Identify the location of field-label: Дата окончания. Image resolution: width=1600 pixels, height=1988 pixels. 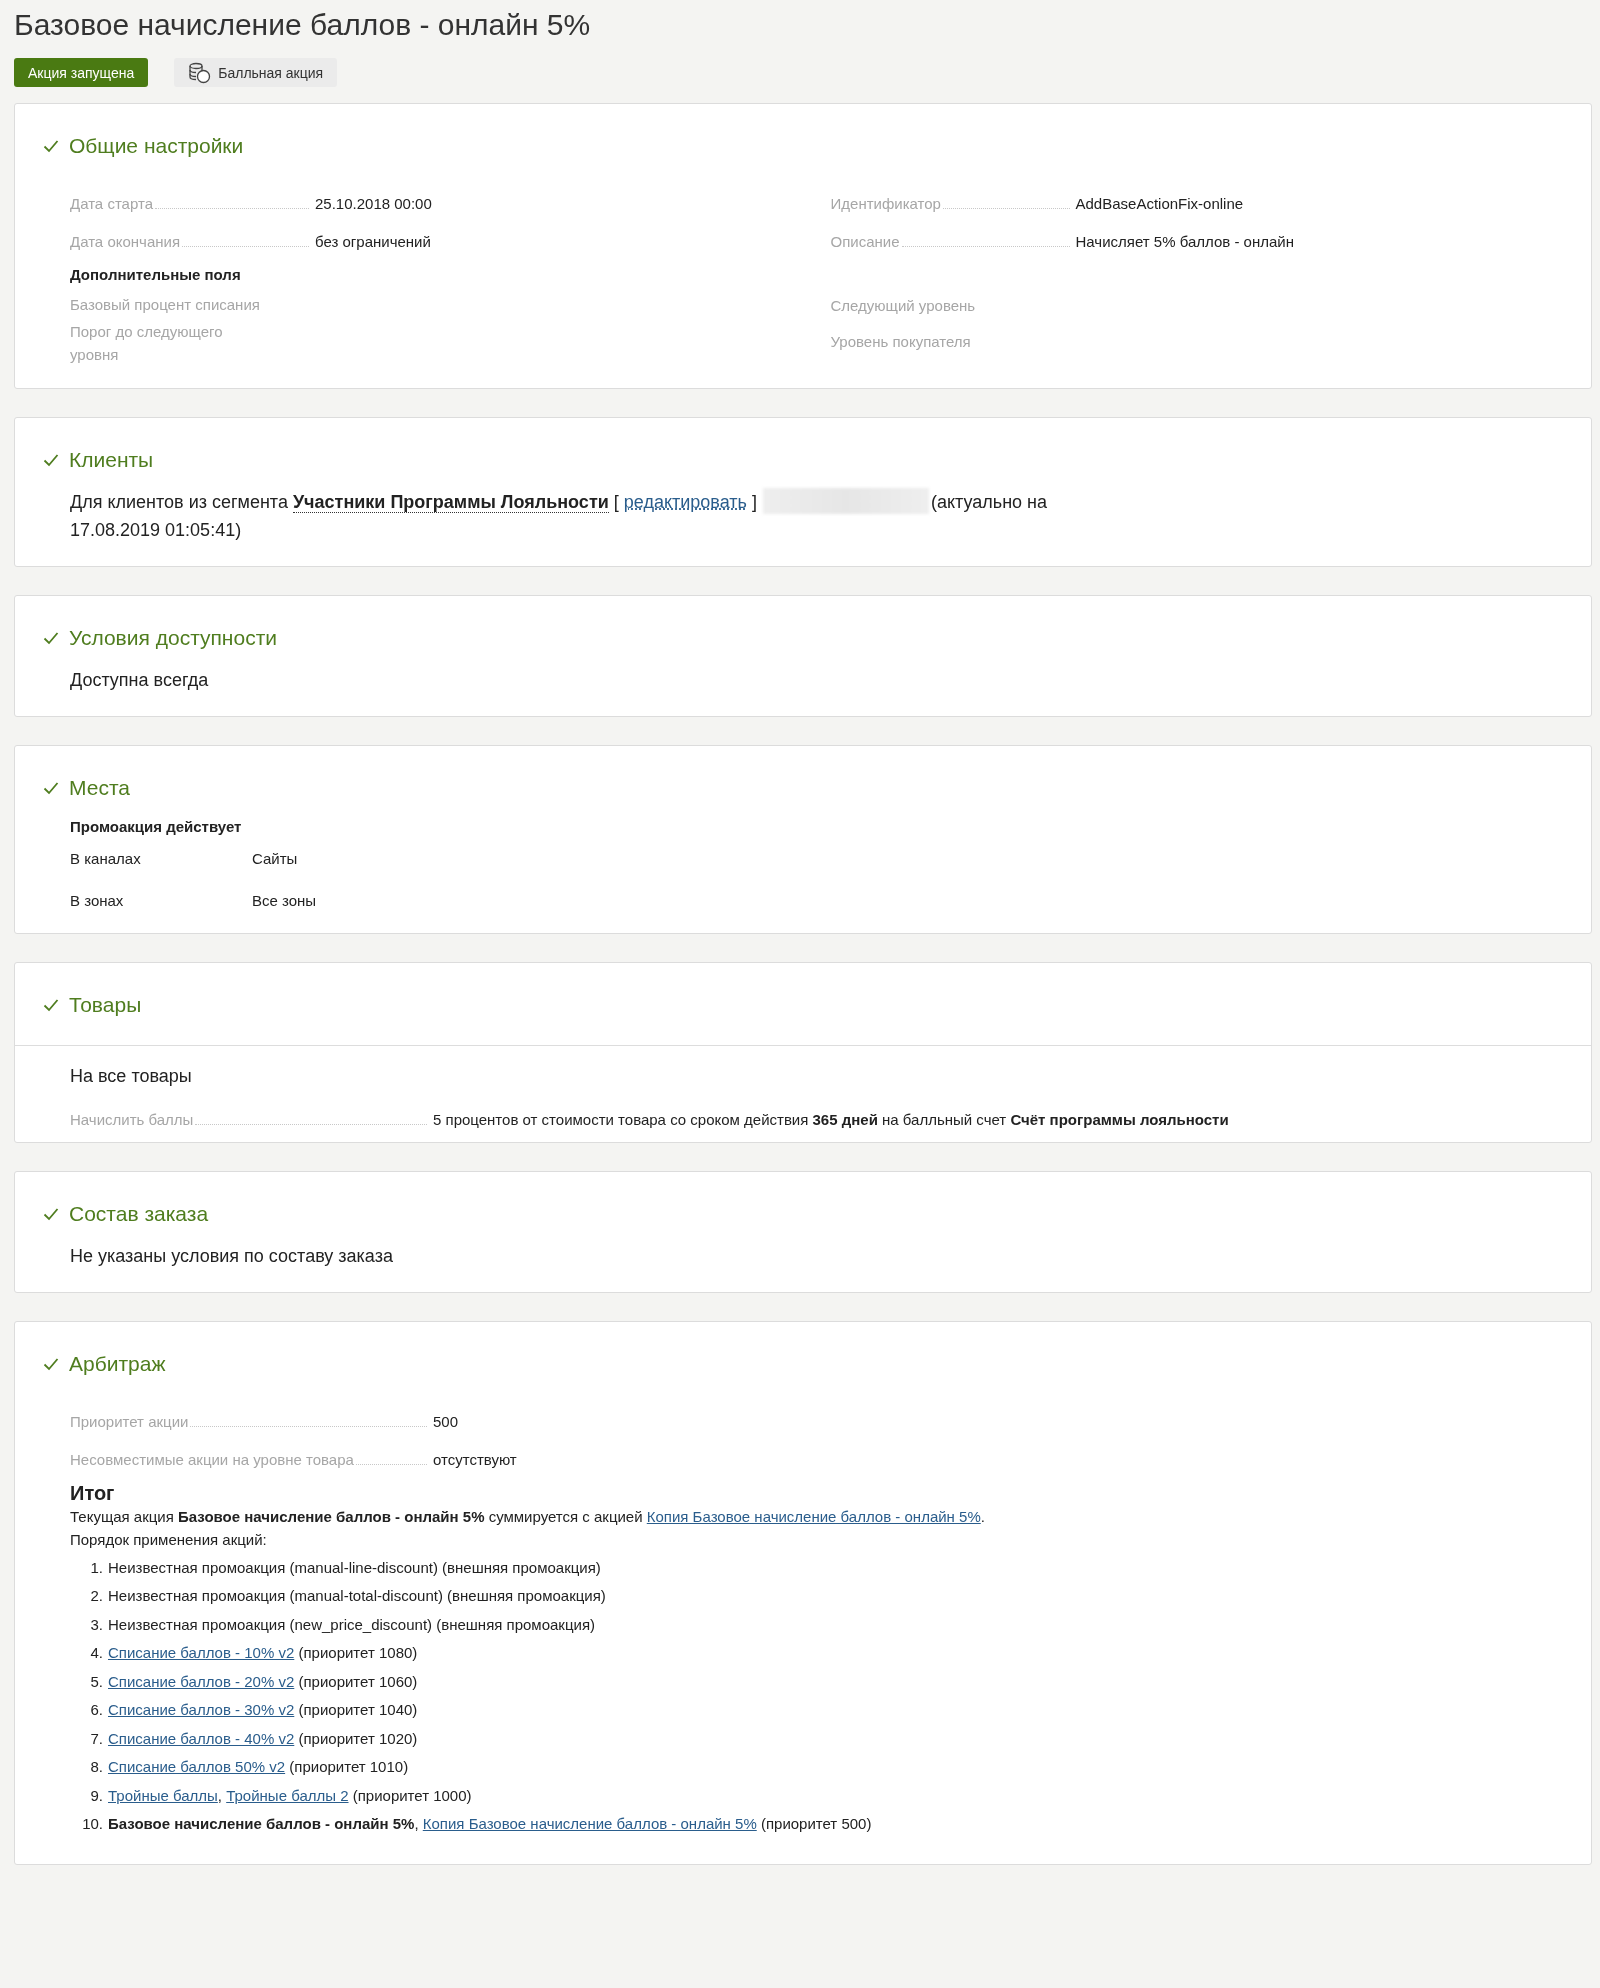
(125, 241).